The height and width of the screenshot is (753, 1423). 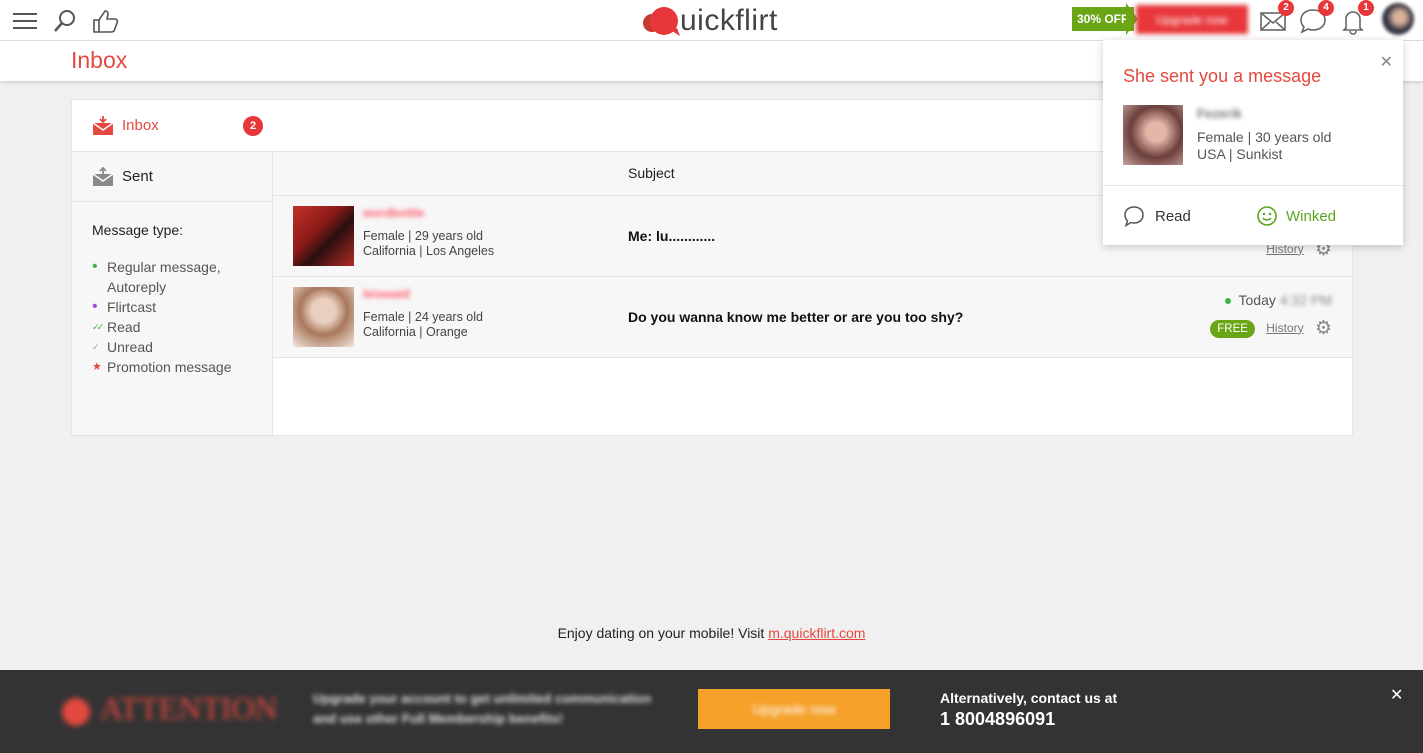 I want to click on popup-divider, so click(x=1253, y=185).